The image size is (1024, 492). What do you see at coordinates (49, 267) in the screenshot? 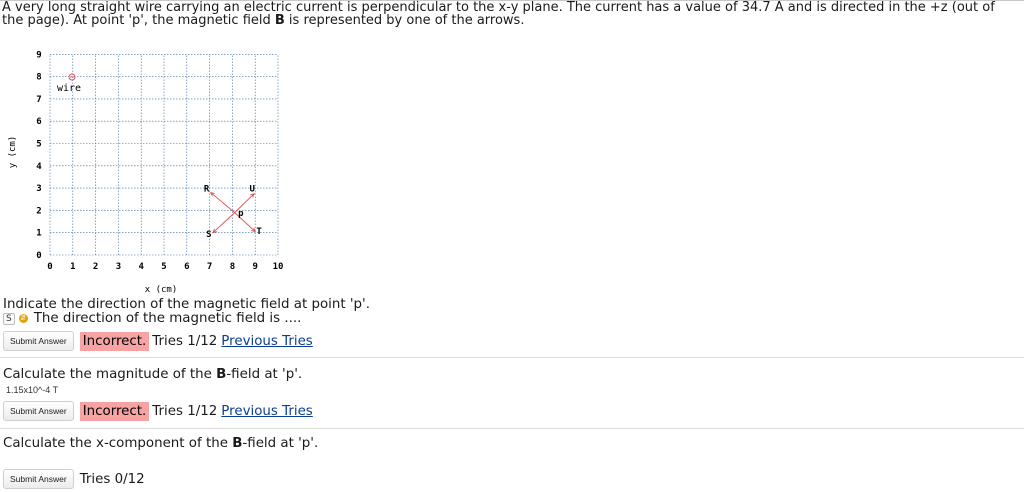
I see `x-tick-label: 0` at bounding box center [49, 267].